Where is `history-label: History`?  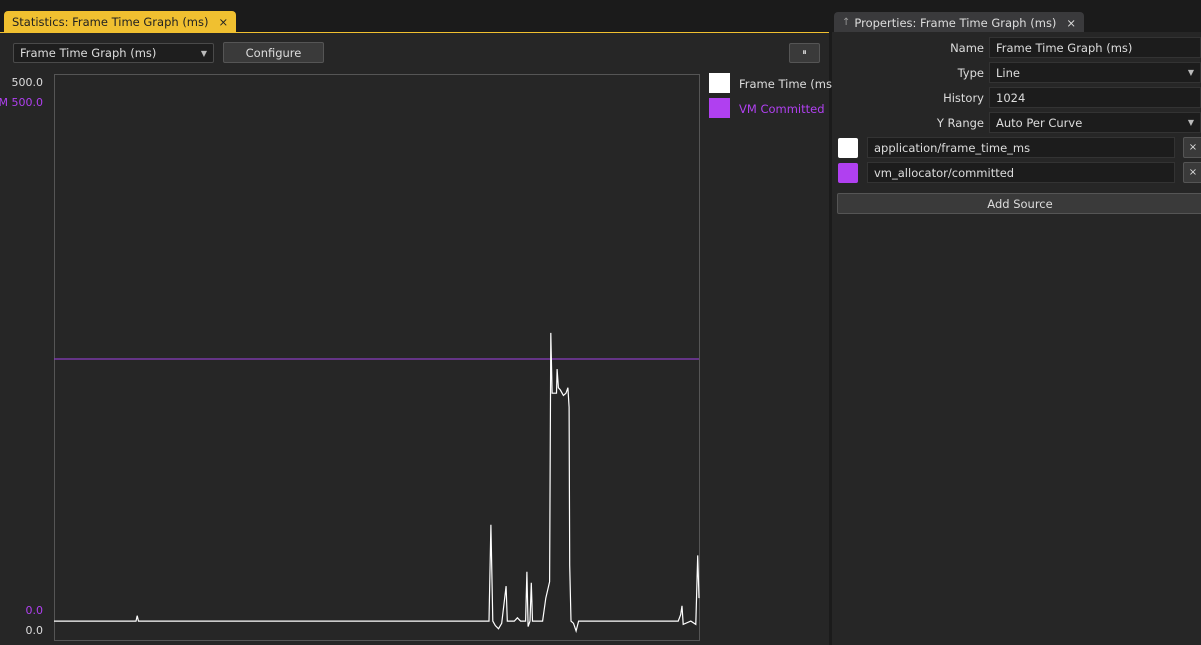 history-label: History is located at coordinates (963, 98).